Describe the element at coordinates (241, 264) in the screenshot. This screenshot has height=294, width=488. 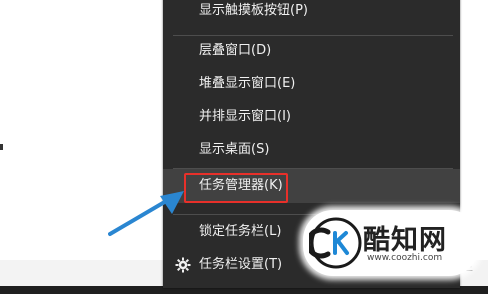
I see `menu-item-label: 任务栏设置(T)` at that location.